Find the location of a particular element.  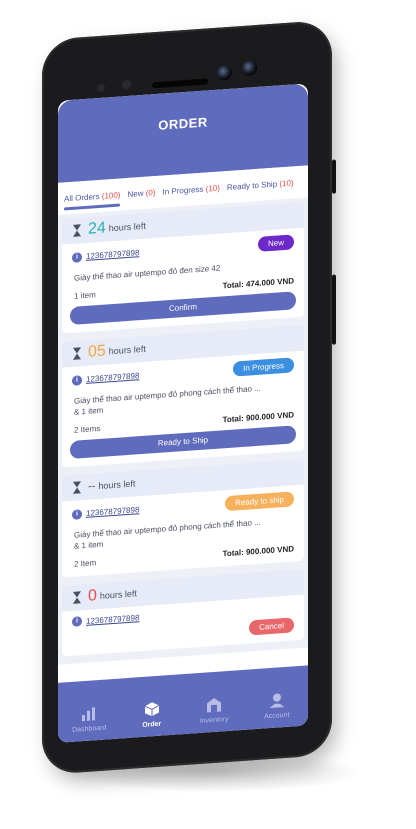

warehouse-icon is located at coordinates (214, 705).